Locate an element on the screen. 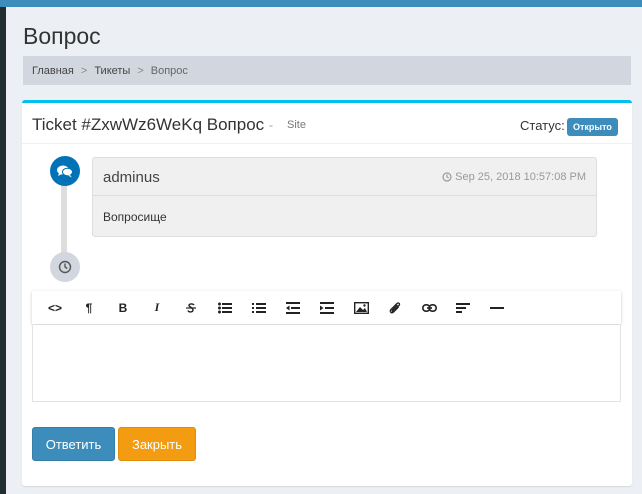  outdent-icon is located at coordinates (293, 307).